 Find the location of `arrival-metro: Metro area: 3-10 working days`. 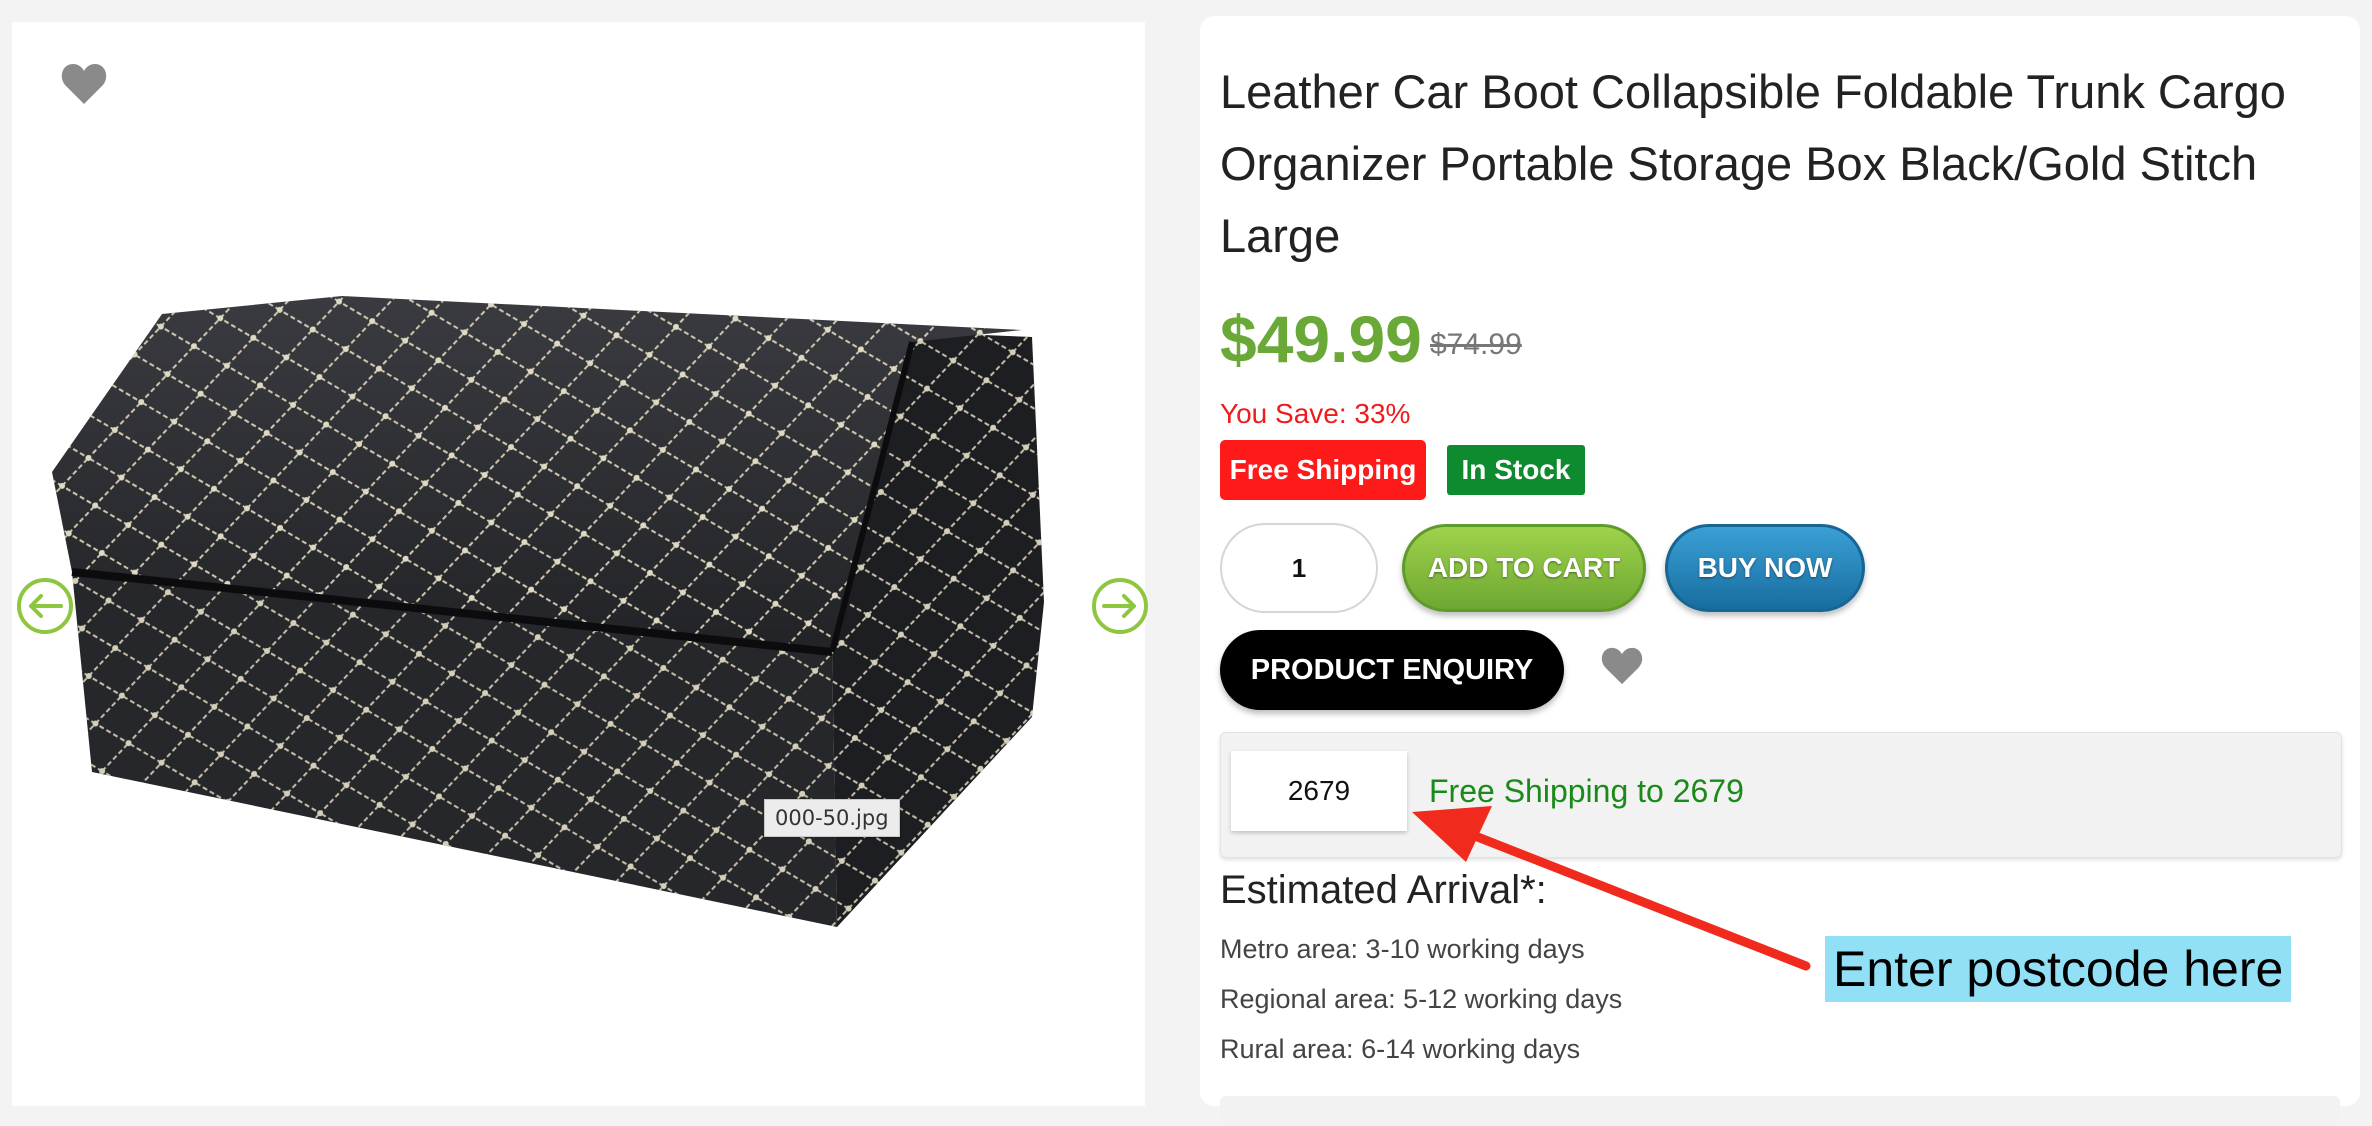

arrival-metro: Metro area: 3-10 working days is located at coordinates (1402, 949).